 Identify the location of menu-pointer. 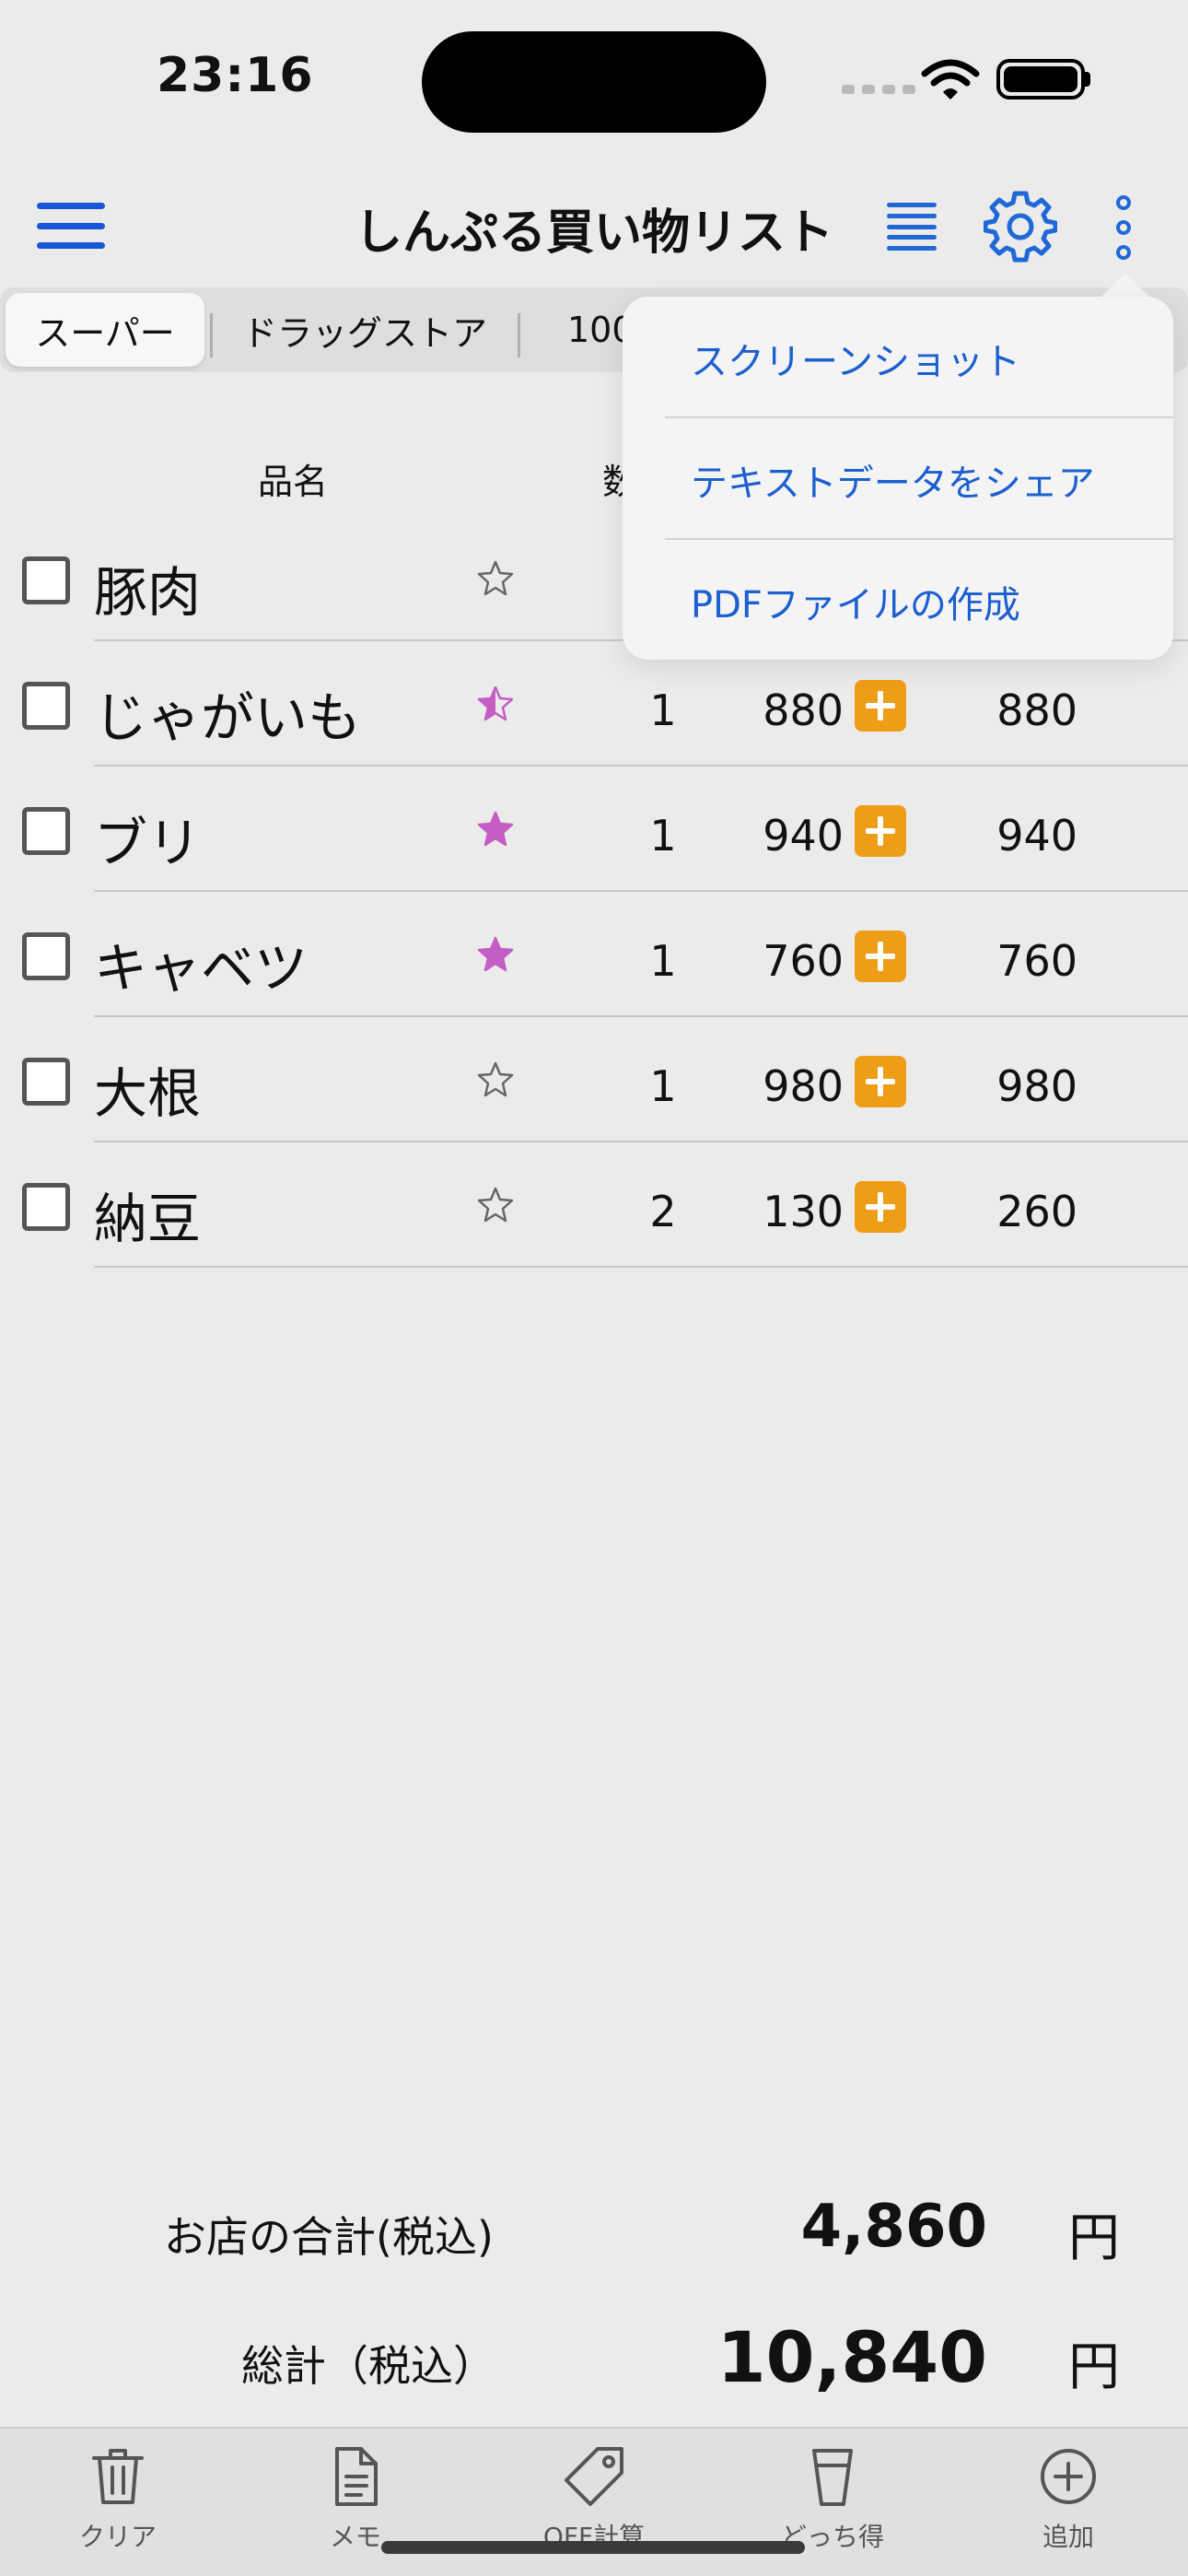
(1125, 285).